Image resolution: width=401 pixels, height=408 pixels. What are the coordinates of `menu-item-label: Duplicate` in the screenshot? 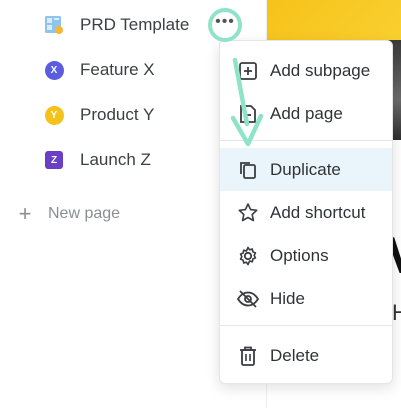 It's located at (305, 169).